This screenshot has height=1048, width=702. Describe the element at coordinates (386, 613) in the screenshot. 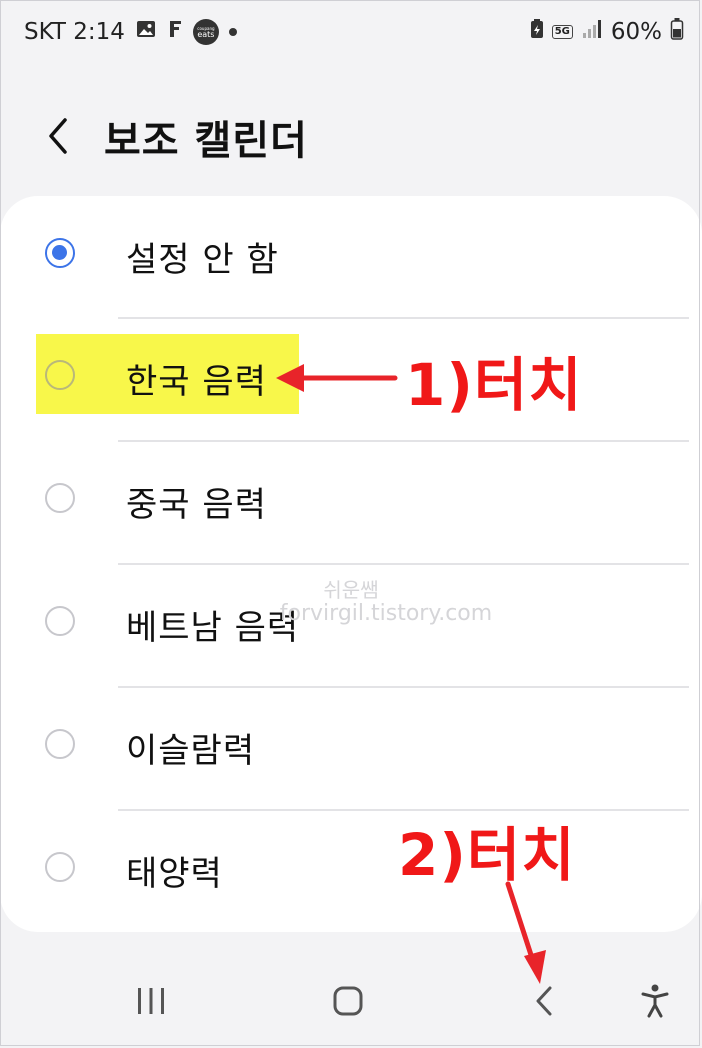

I see `watermark-line2: forvirgil.tistory.com` at that location.